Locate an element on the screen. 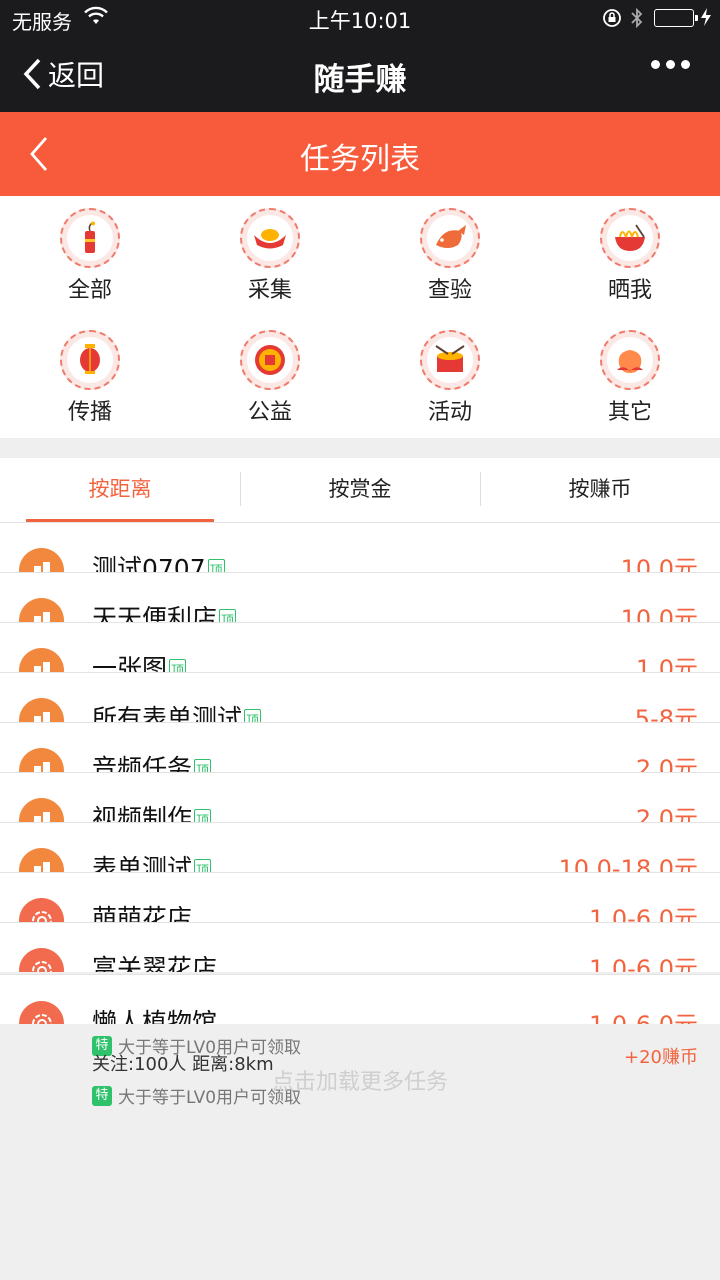 The width and height of the screenshot is (720, 1280). page-header: 任务列表 is located at coordinates (360, 154).